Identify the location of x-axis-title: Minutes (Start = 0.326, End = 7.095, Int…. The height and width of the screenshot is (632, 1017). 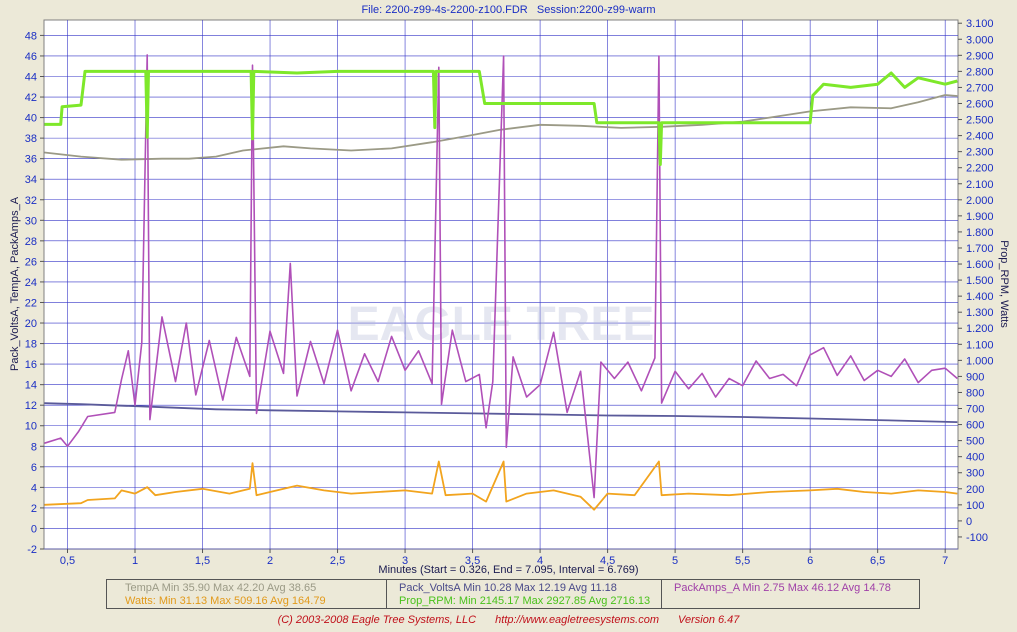
(508, 570).